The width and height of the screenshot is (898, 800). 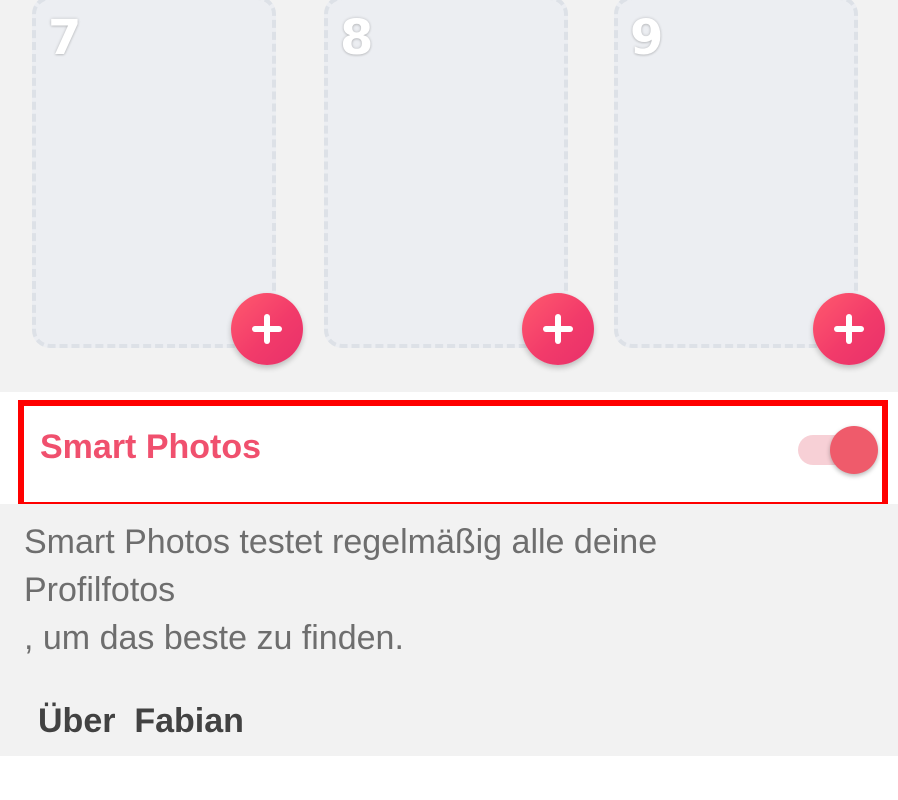 What do you see at coordinates (446, 174) in the screenshot?
I see `photo-slot-8: 8` at bounding box center [446, 174].